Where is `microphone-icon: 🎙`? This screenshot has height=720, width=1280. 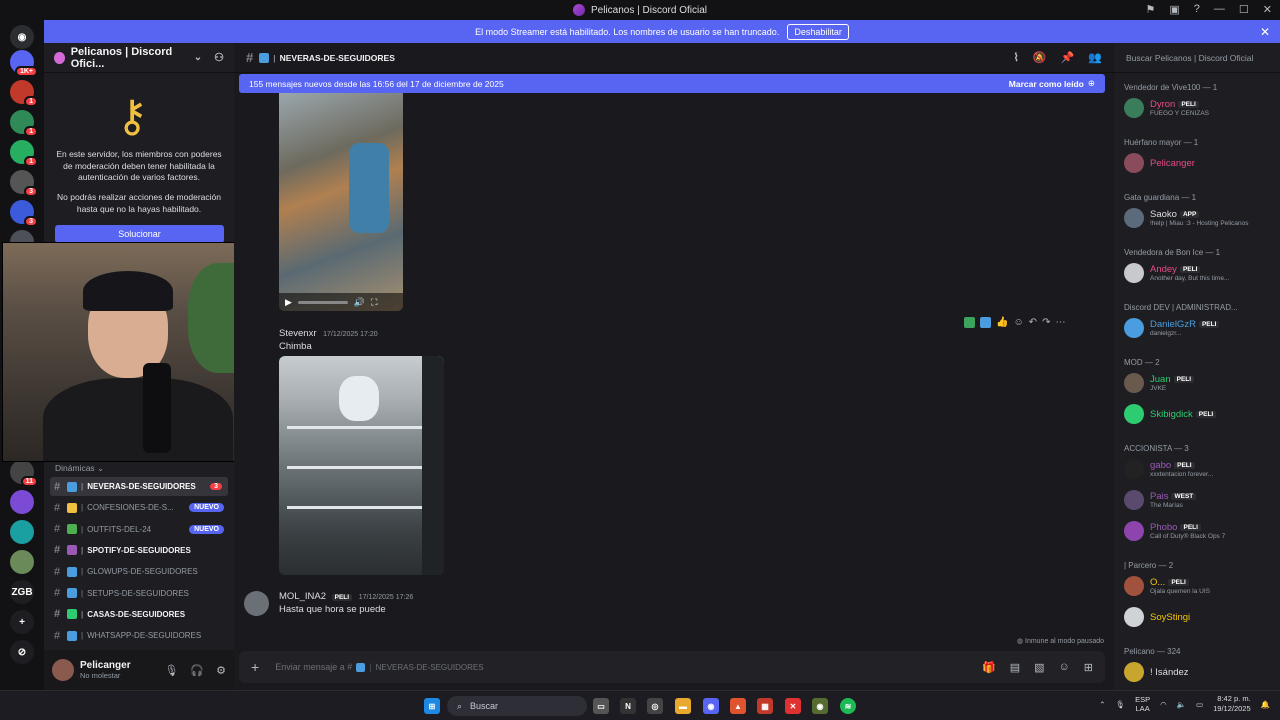 microphone-icon: 🎙 is located at coordinates (171, 670).